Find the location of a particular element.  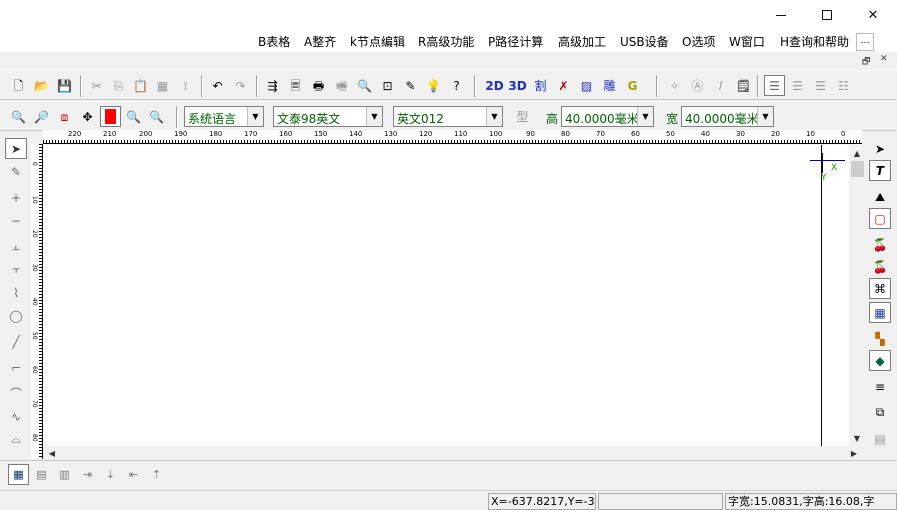

menu-path-calc: P路径计算 is located at coordinates (515, 41).